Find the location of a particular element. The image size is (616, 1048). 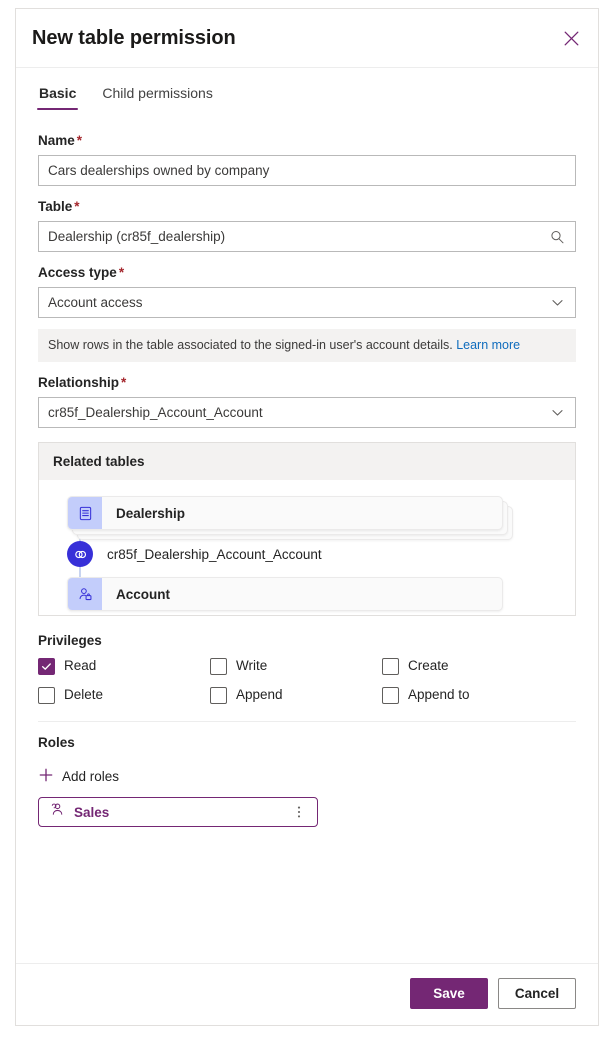

more-vertical-icon is located at coordinates (299, 812).